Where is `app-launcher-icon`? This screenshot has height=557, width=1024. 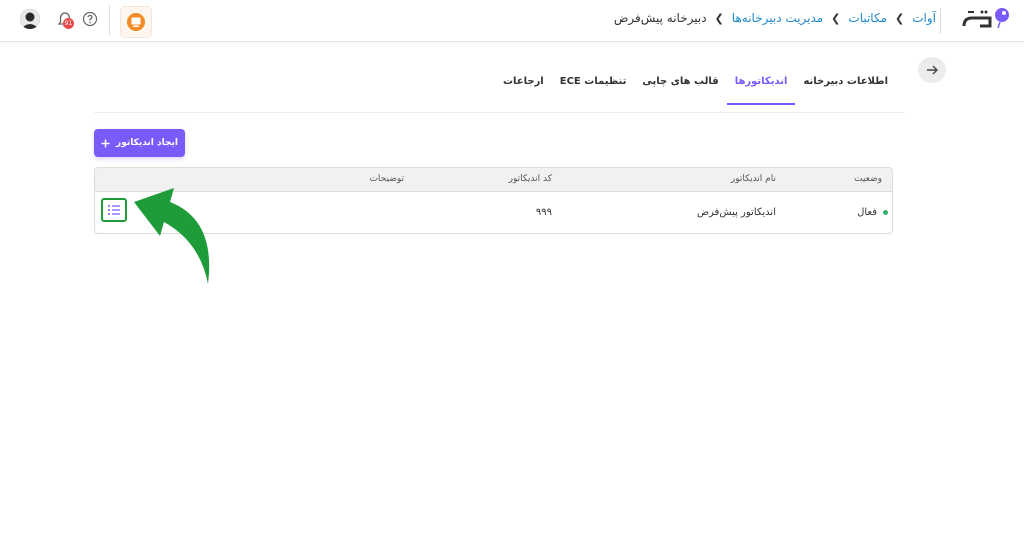
app-launcher-icon is located at coordinates (136, 22).